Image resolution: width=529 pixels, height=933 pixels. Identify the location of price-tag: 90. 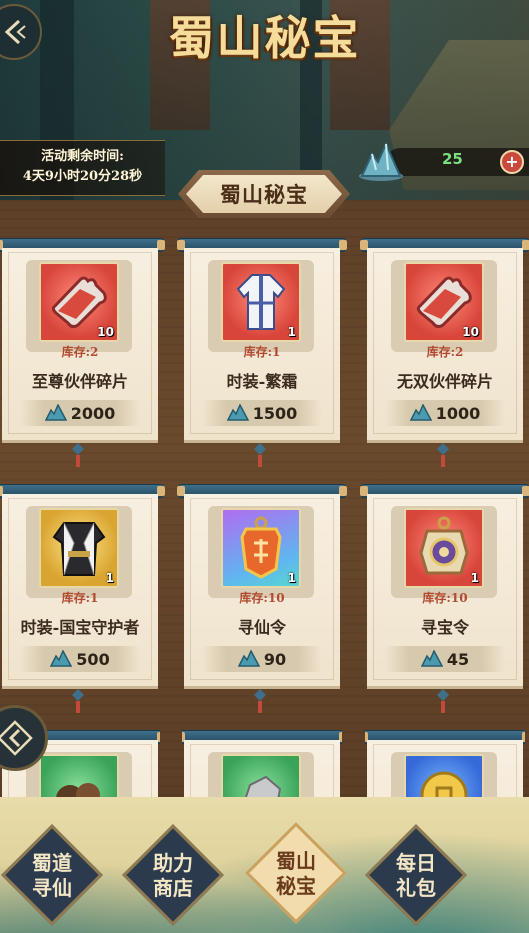
(262, 659).